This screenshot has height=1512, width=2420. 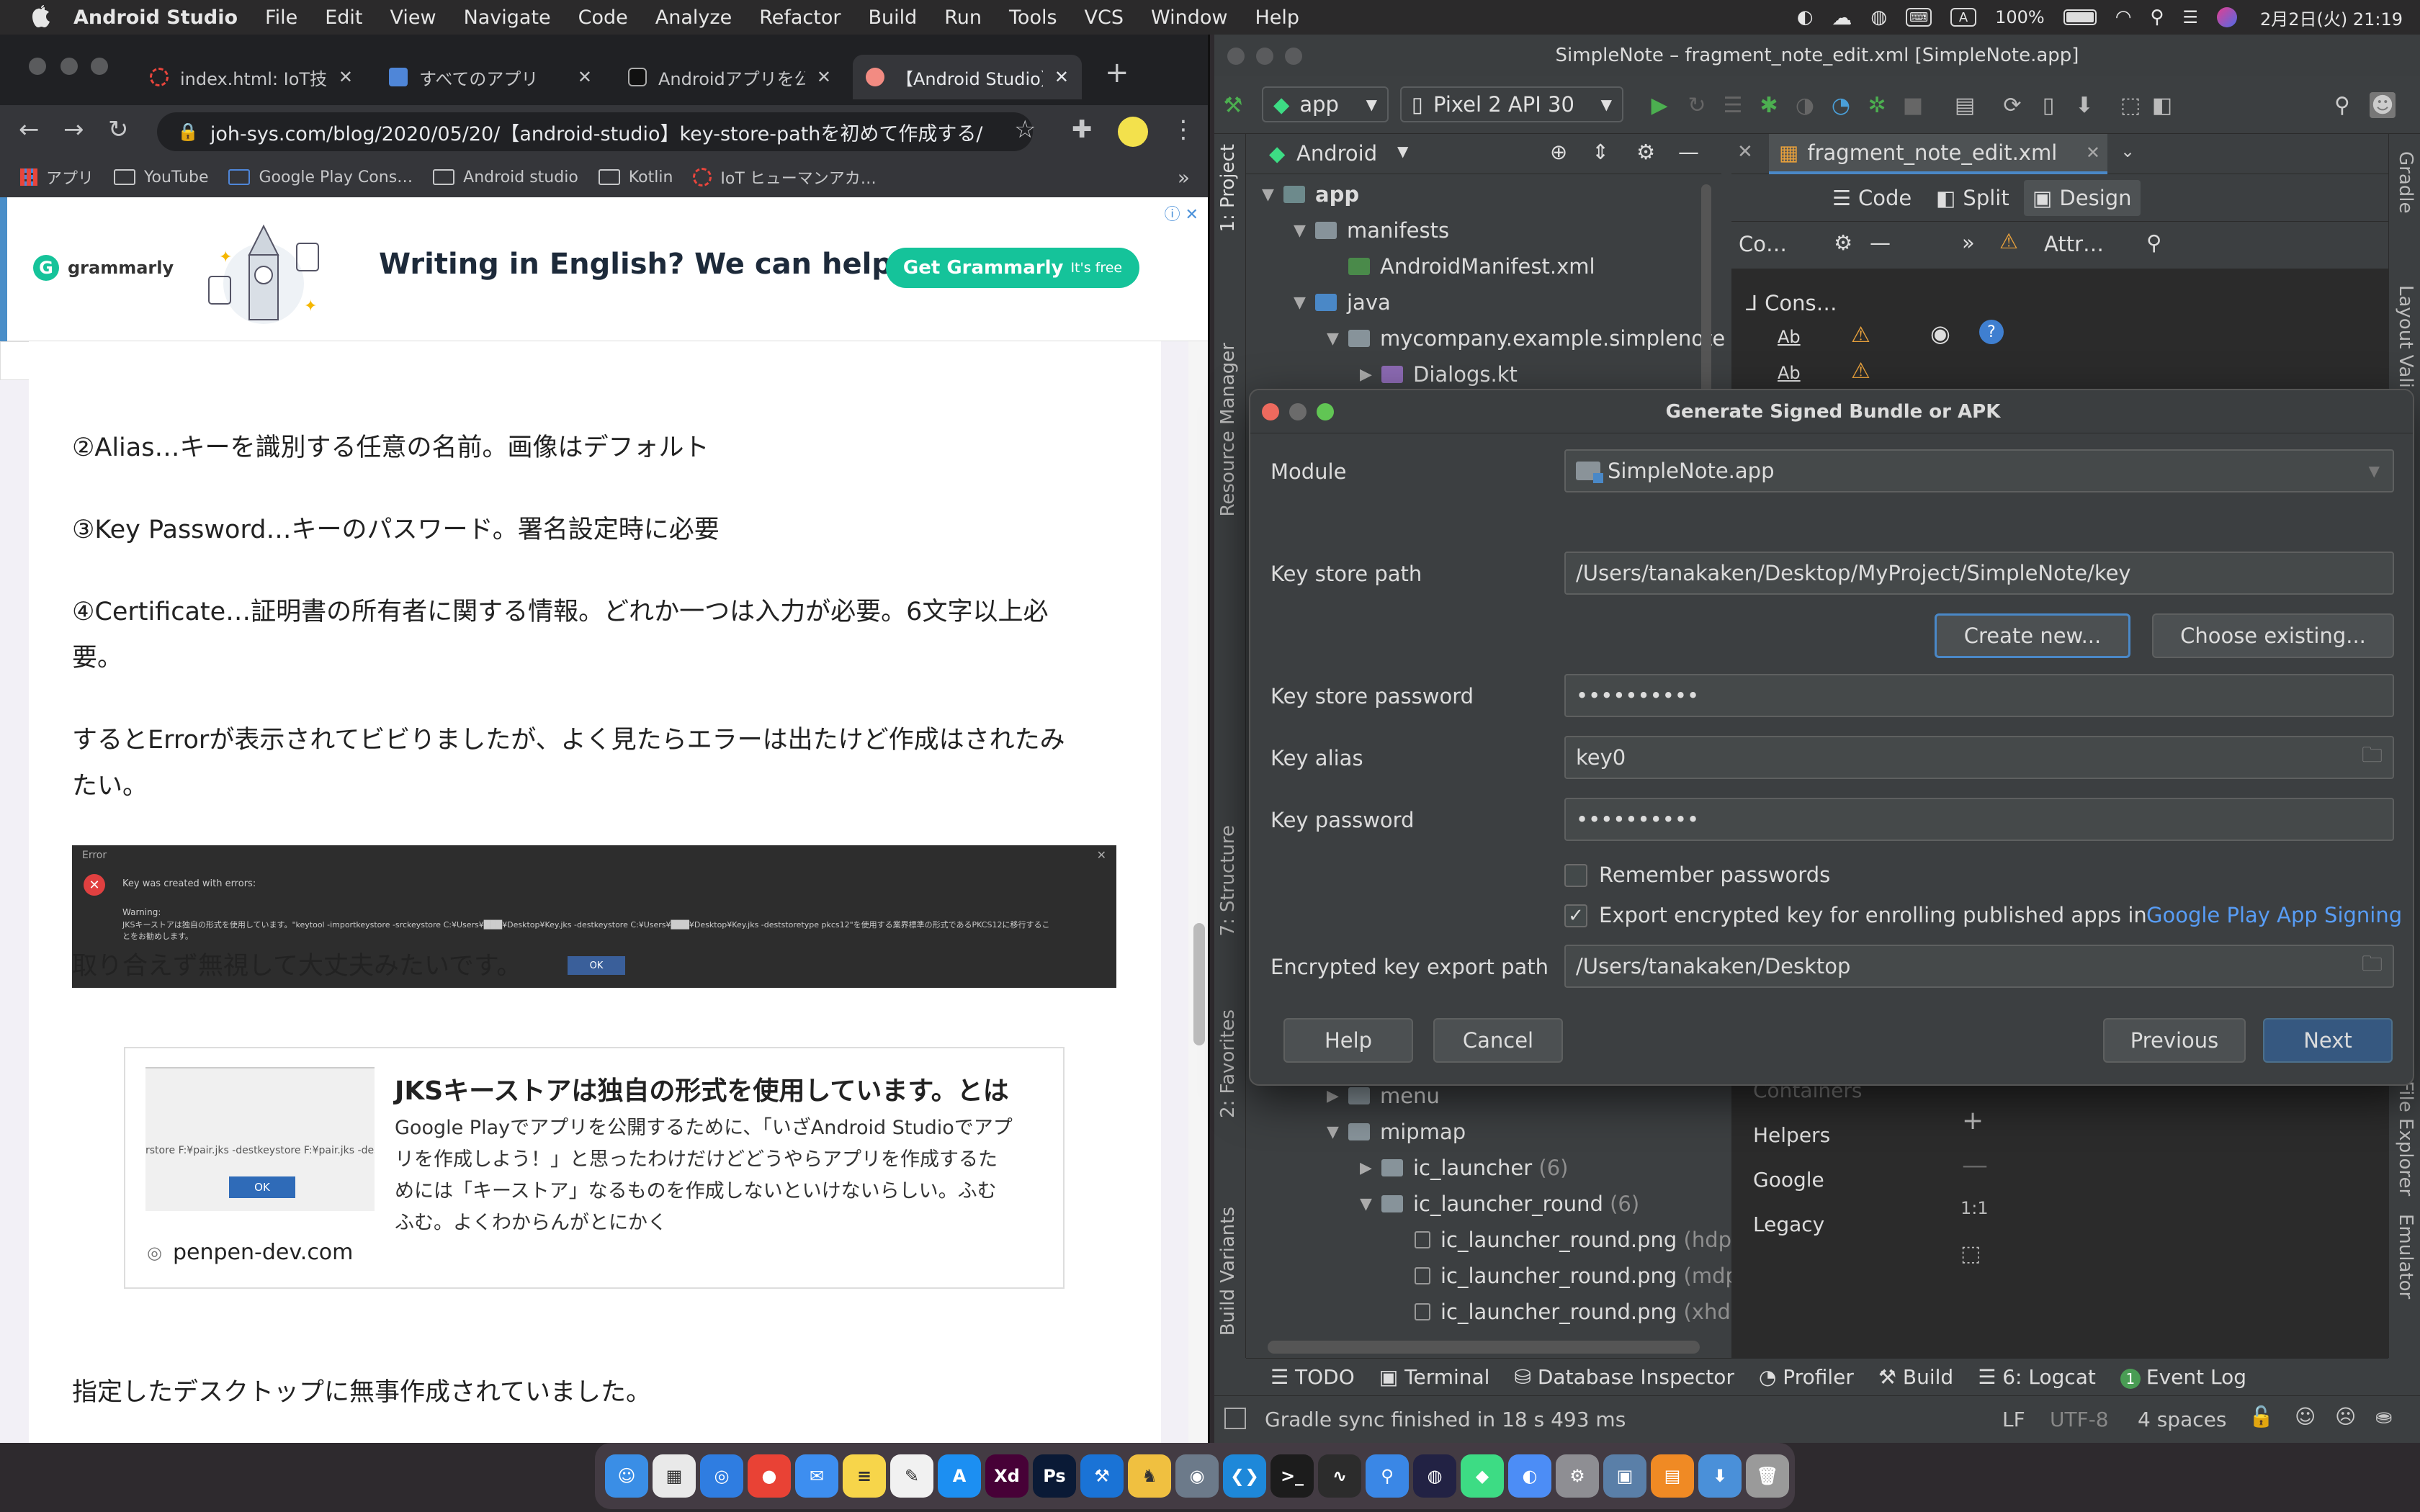 What do you see at coordinates (1975, 1165) in the screenshot?
I see `zoom-out-icon: —` at bounding box center [1975, 1165].